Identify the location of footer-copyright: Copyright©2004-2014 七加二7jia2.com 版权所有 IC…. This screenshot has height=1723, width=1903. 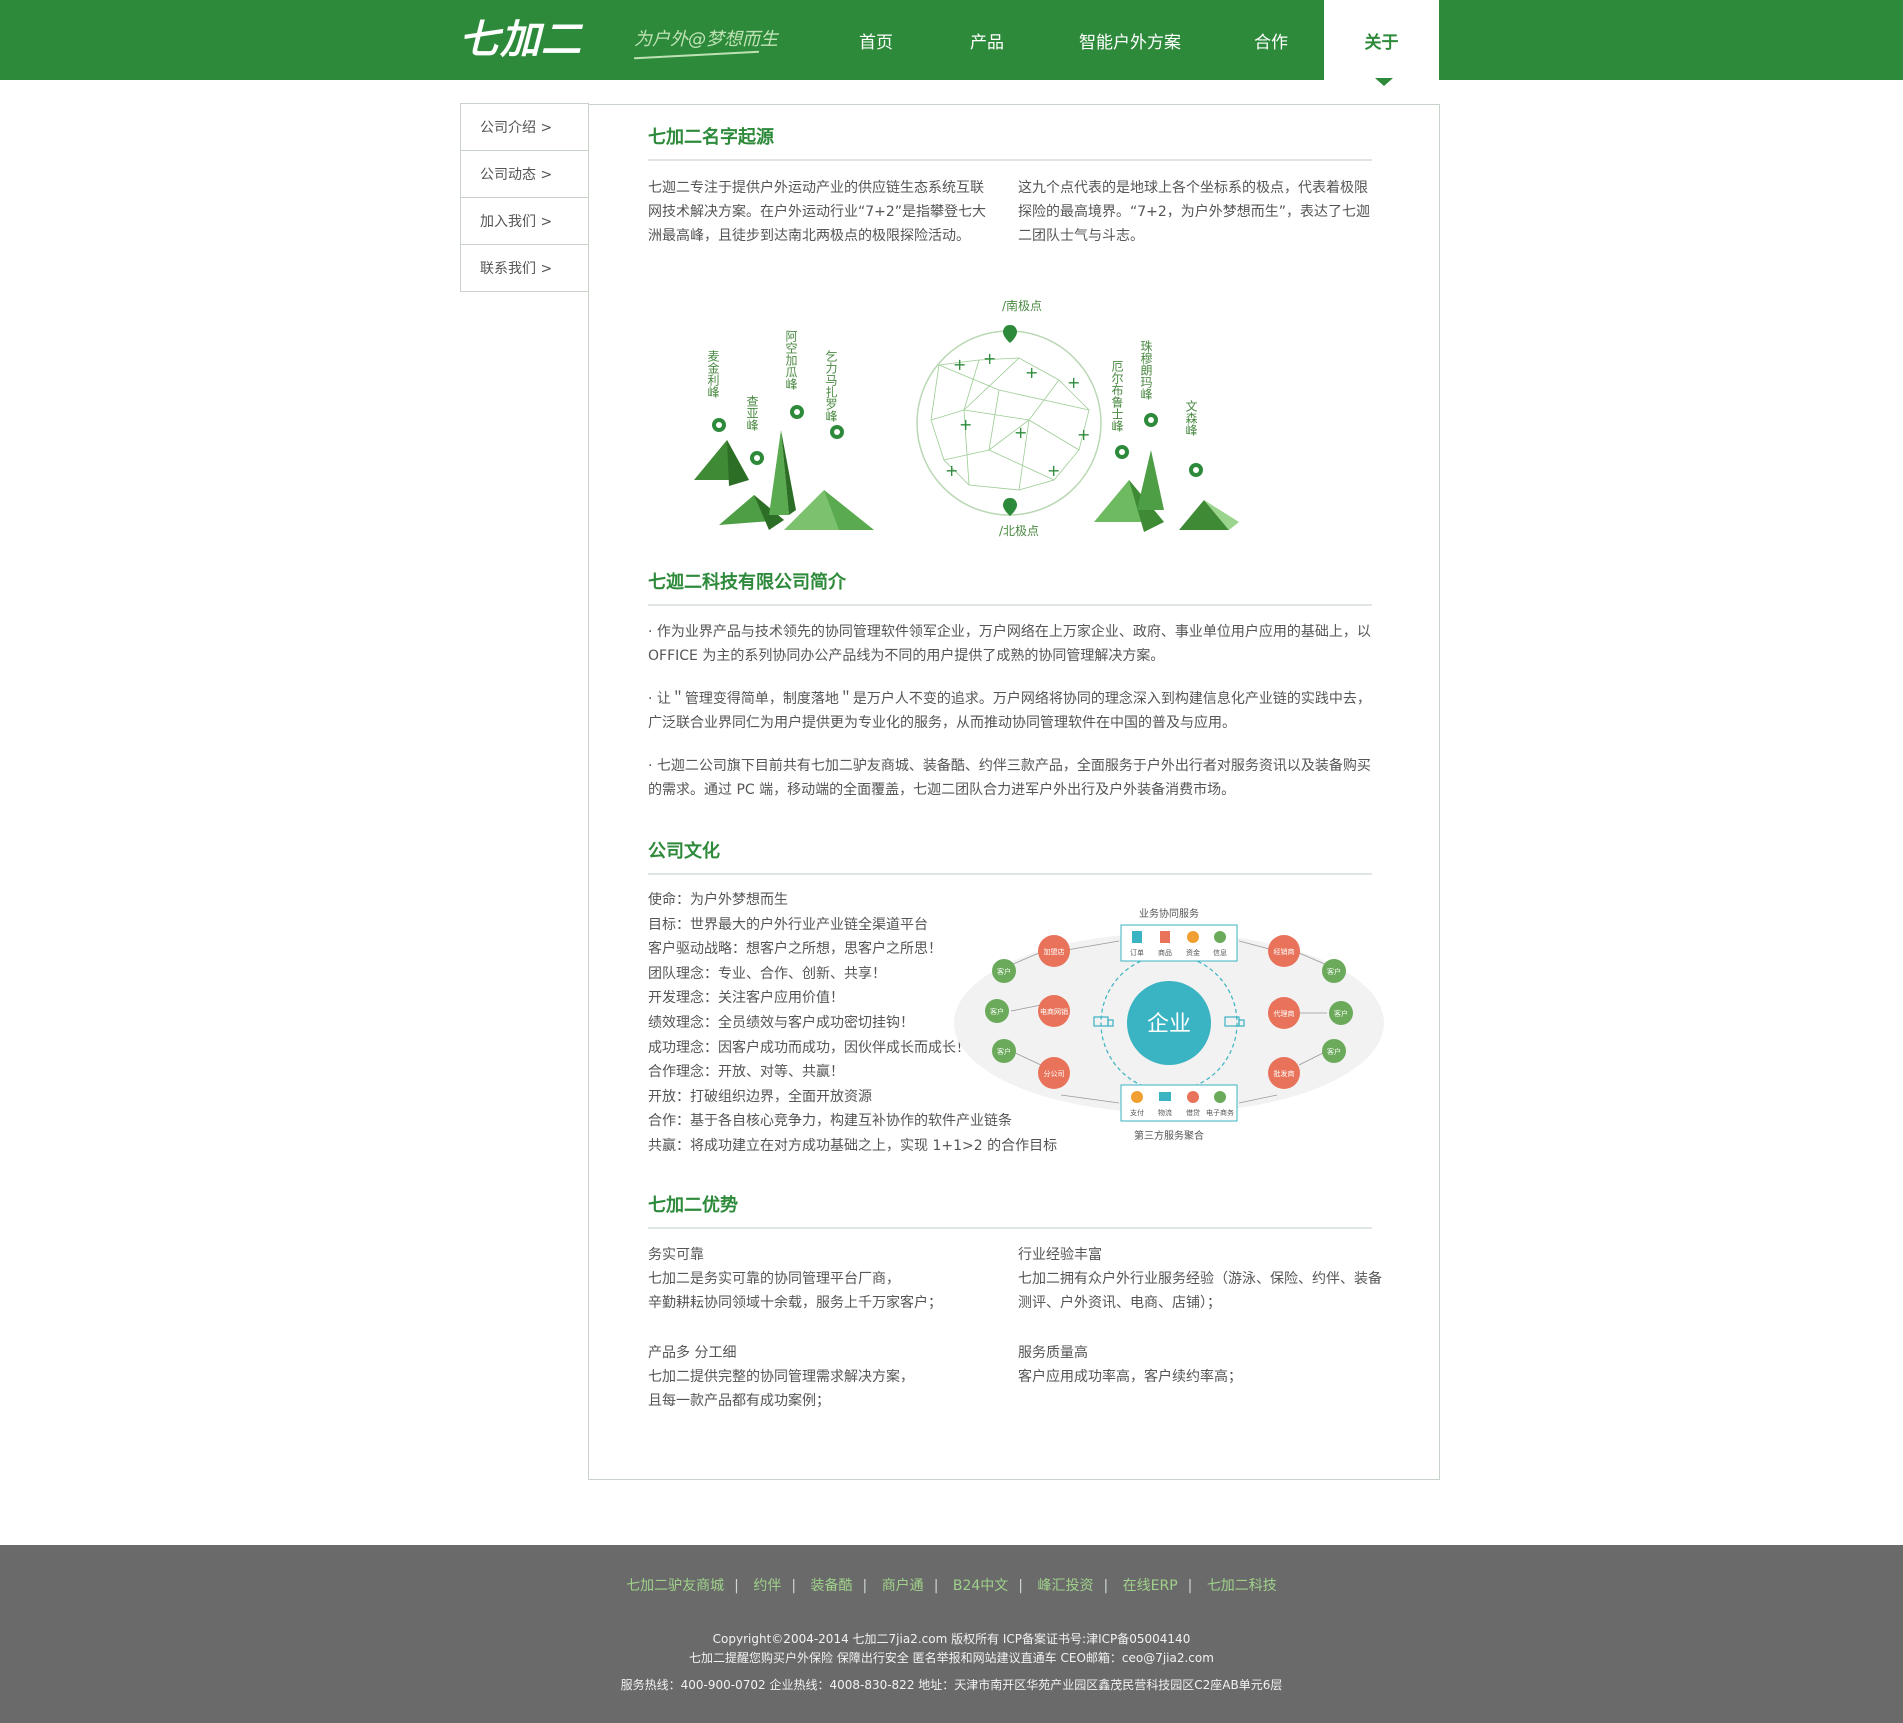
(951, 1639).